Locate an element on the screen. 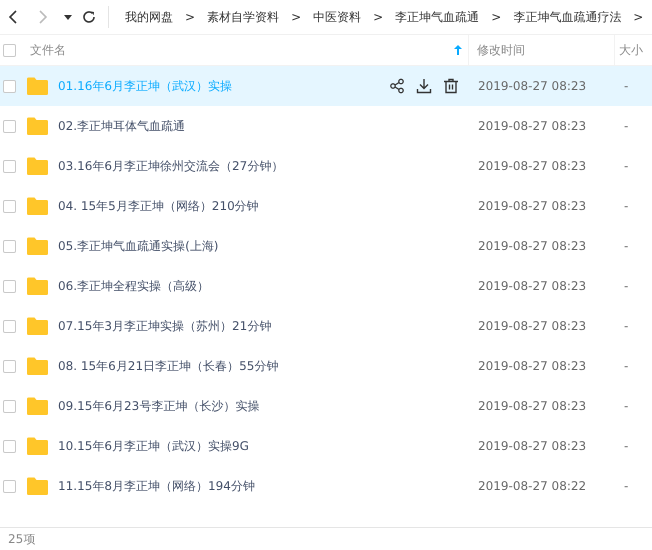  file-row: 11.15年8月李正坤（网络）194分钟 2019-08-27 08:22 - is located at coordinates (326, 486).